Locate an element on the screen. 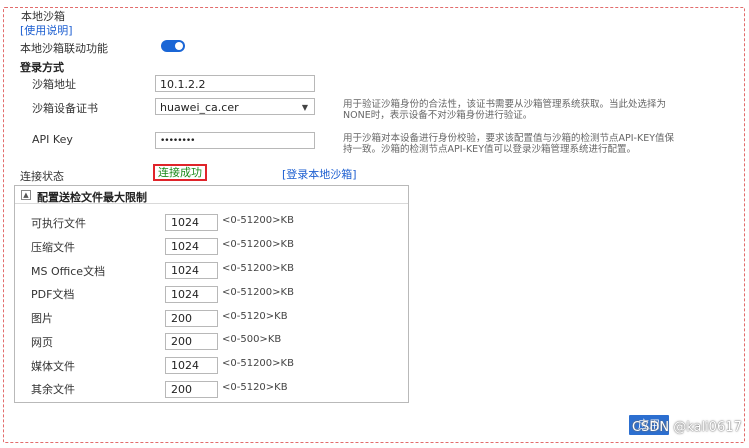 Image resolution: width=749 pixels, height=448 pixels. address-input: 10.1.2.2 is located at coordinates (235, 83).